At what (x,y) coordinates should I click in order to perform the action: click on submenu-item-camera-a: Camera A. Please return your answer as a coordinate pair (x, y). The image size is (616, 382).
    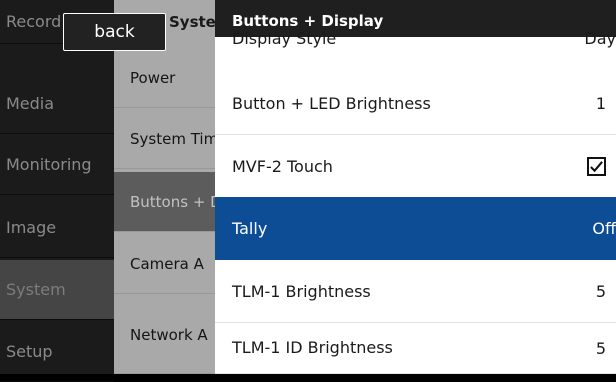
    Looking at the image, I should click on (164, 264).